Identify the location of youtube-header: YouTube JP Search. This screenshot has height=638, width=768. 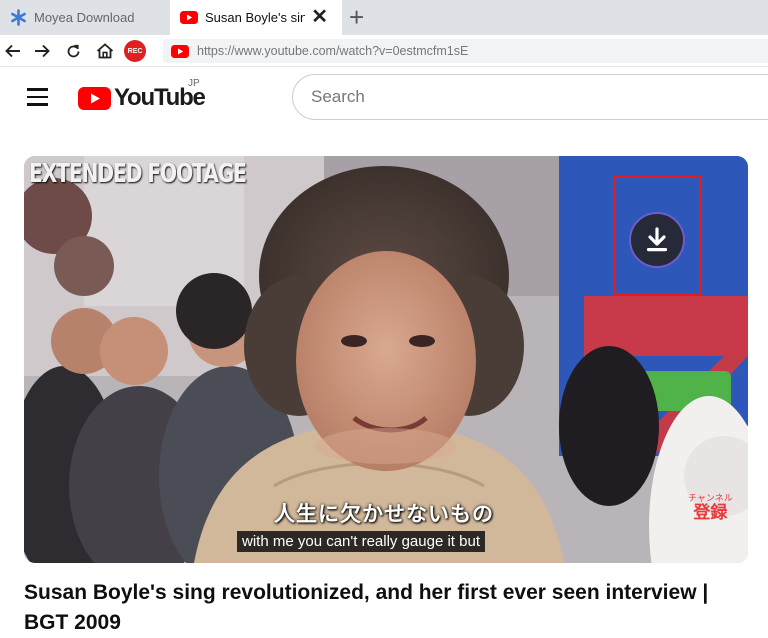
(384, 98).